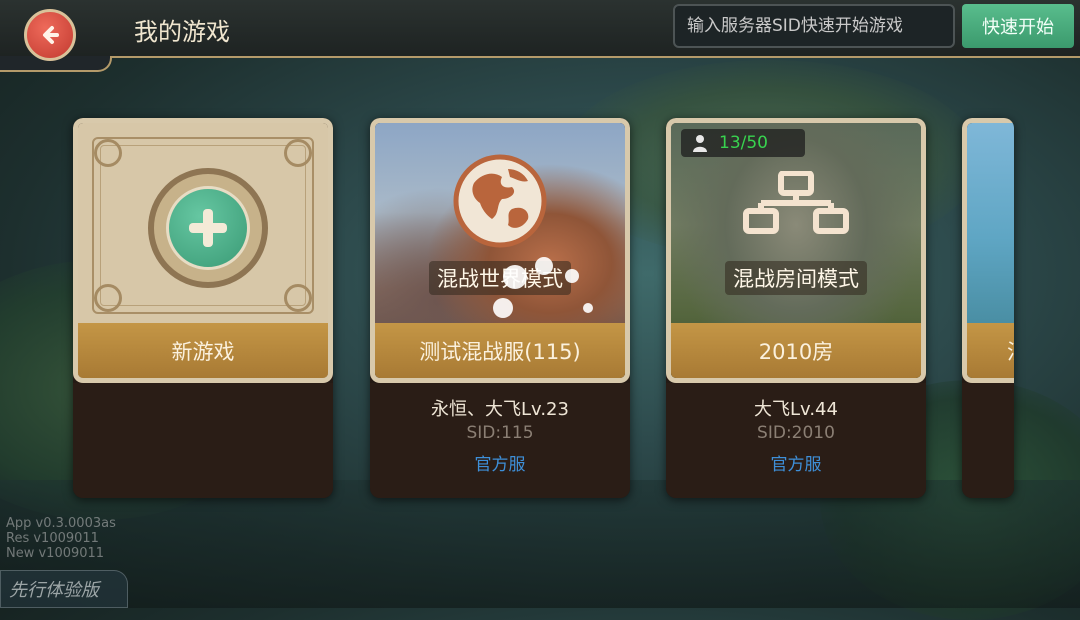 The width and height of the screenshot is (1080, 620). Describe the element at coordinates (796, 409) in the screenshot. I see `owner-text: 大飞Lv.44` at that location.